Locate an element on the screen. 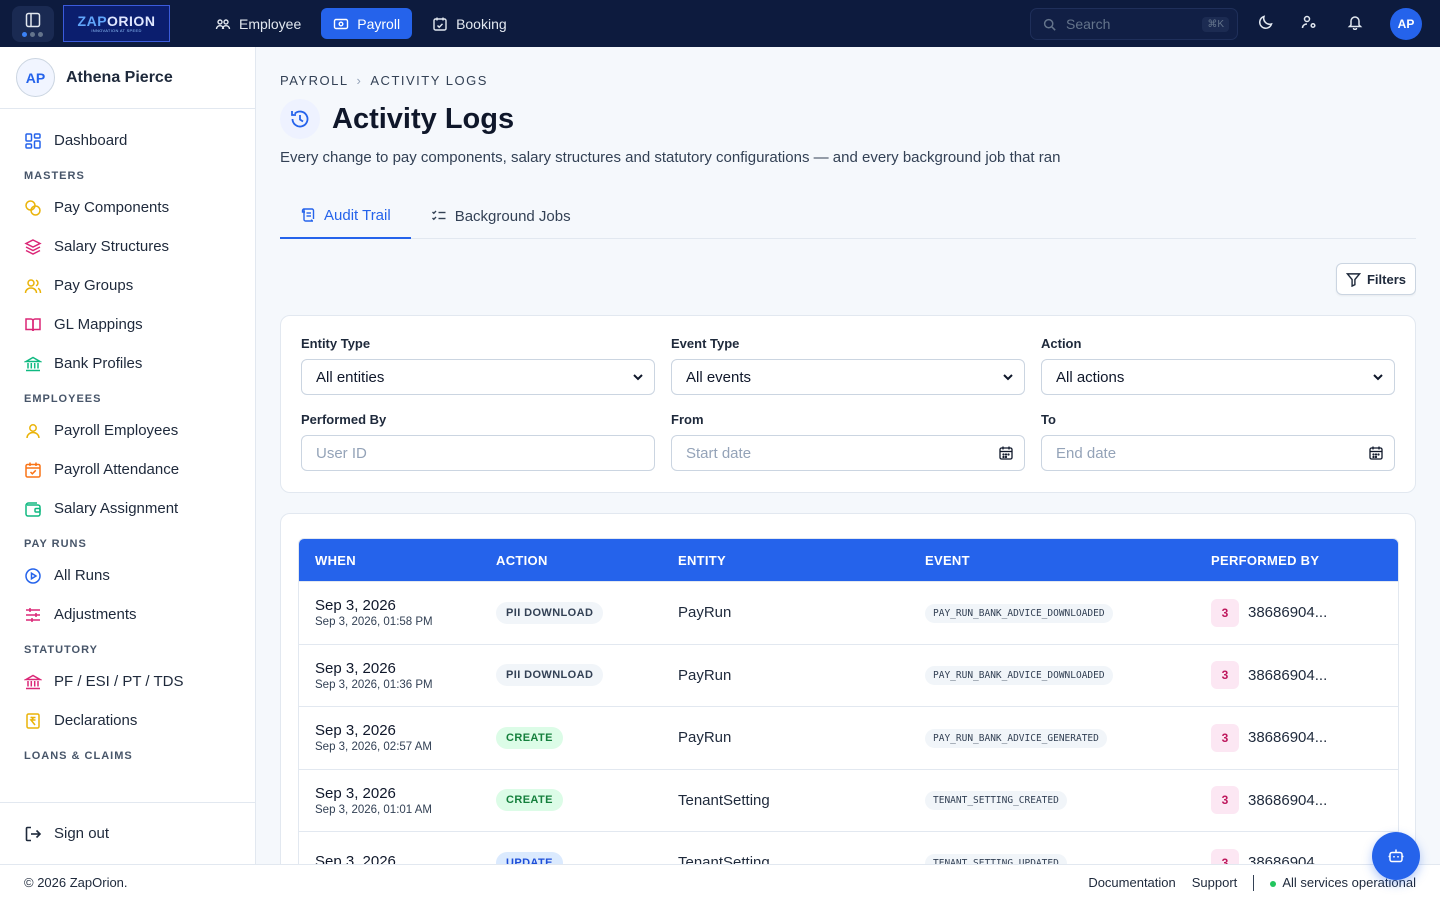 The width and height of the screenshot is (1440, 900). top-nav-booking: Booking is located at coordinates (469, 23).